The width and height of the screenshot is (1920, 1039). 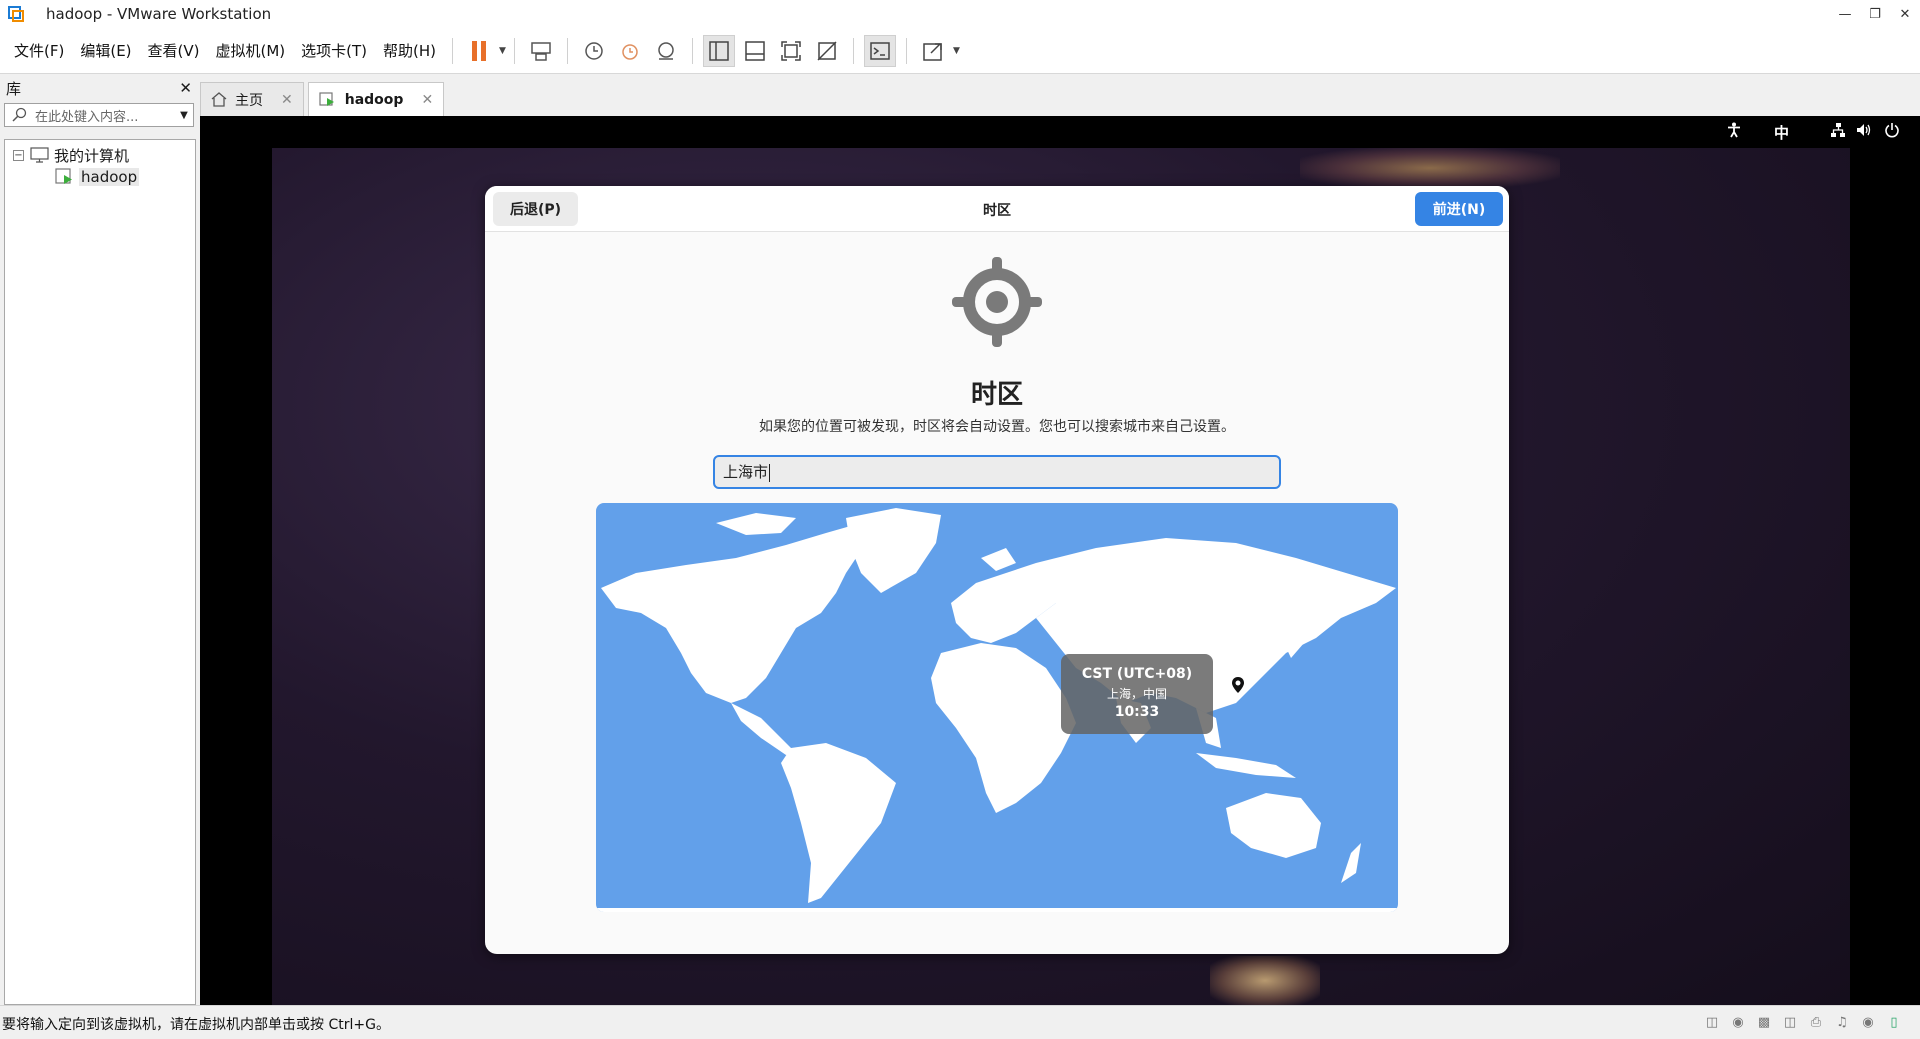 What do you see at coordinates (1875, 14) in the screenshot?
I see `restore-icon: ❐` at bounding box center [1875, 14].